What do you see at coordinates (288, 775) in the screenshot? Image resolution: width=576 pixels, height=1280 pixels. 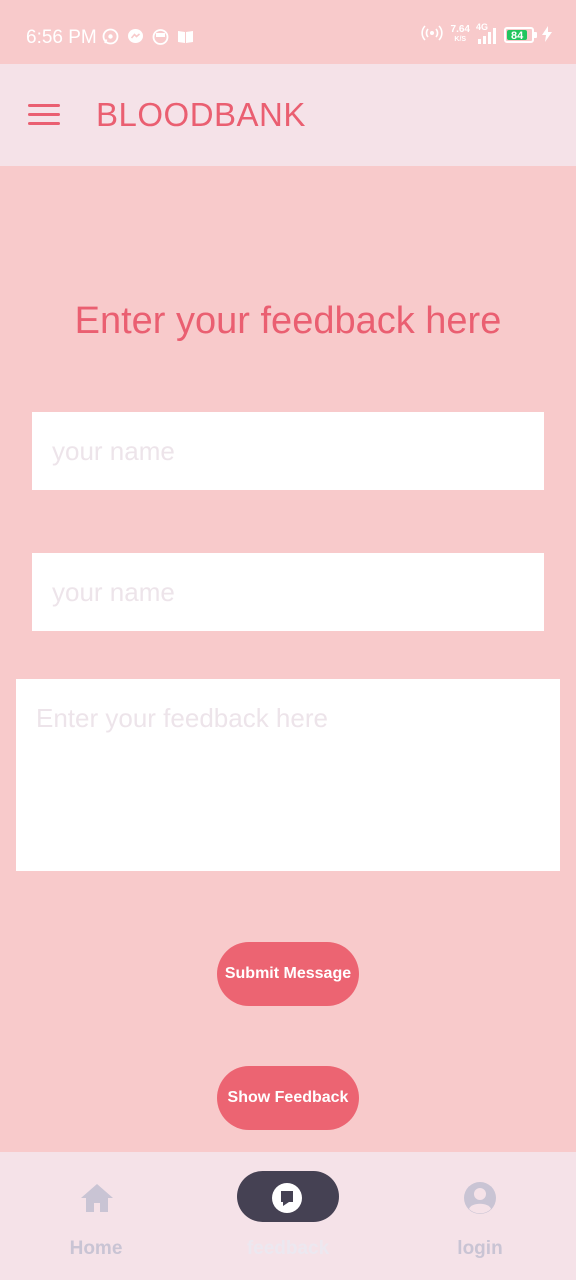 I see `feedback-textarea` at bounding box center [288, 775].